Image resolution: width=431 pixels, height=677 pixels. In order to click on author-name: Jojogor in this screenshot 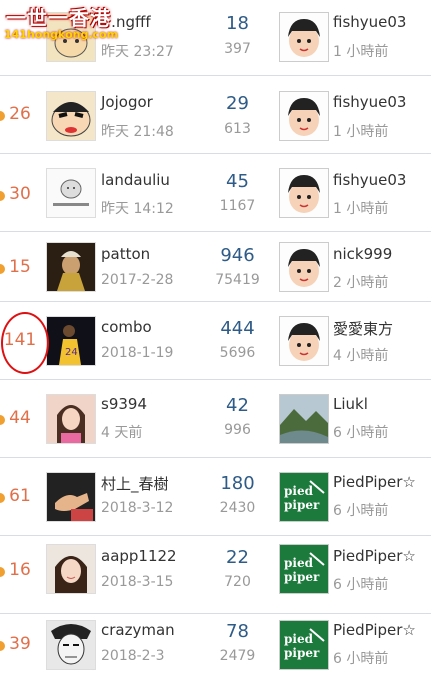, I will do `click(127, 102)`.